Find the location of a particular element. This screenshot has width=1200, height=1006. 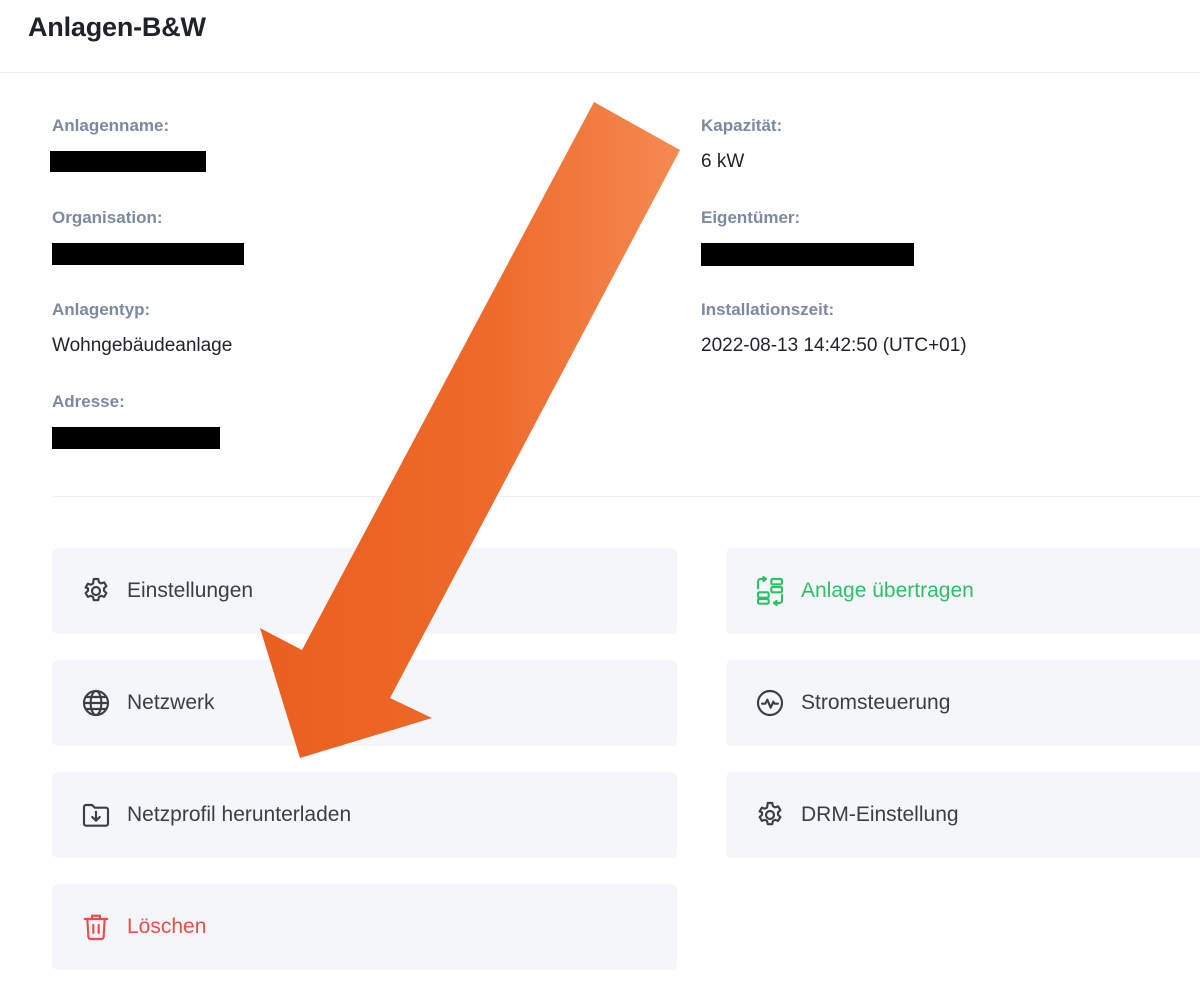

delete-button: Löschen is located at coordinates (364, 927).